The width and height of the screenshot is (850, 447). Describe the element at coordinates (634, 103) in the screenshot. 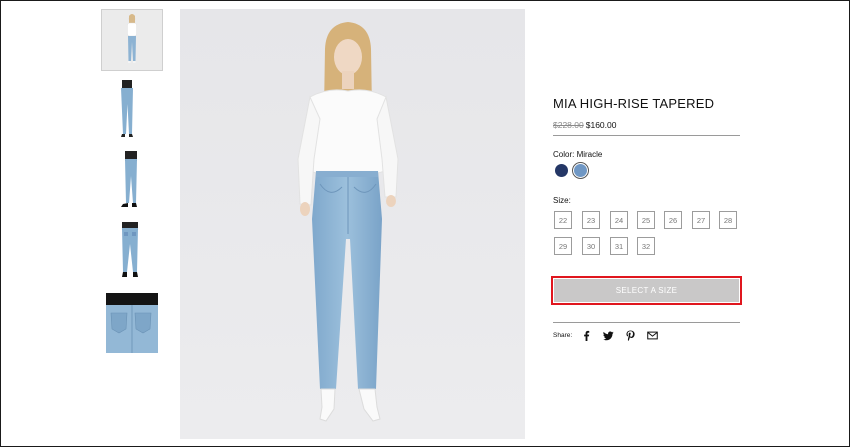

I see `product-title: MIA HIGH-RISE TAPERED` at that location.